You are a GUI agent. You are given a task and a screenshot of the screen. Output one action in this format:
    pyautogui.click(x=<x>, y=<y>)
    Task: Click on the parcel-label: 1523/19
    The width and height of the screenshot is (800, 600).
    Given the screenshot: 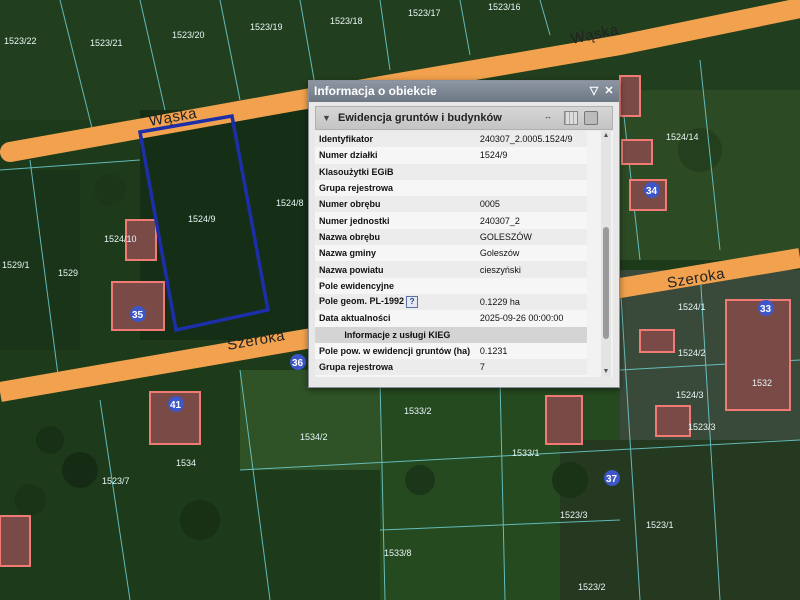 What is the action you would take?
    pyautogui.click(x=266, y=27)
    